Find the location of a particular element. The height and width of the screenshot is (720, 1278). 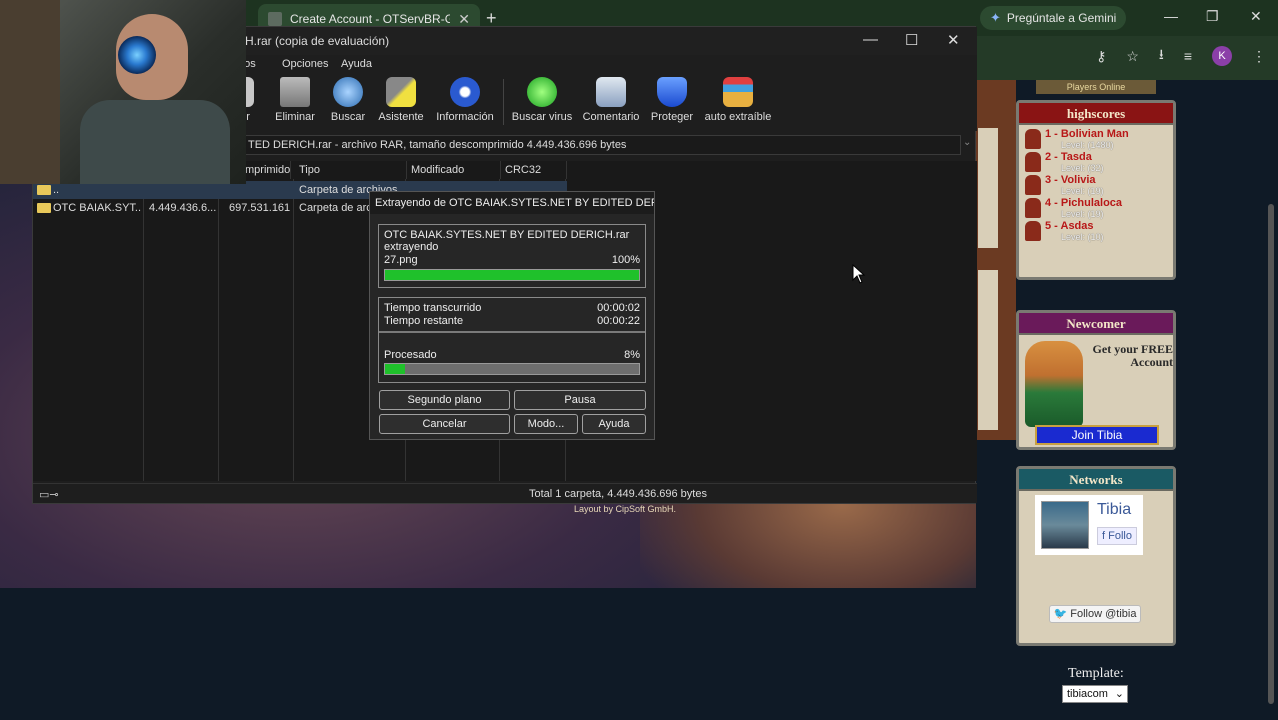

toolbar-find-button: Buscar is located at coordinates (348, 100).